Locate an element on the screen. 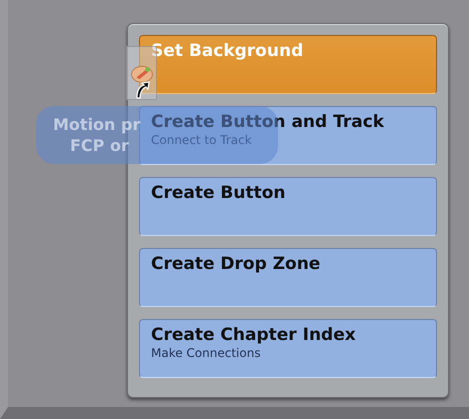 This screenshot has height=419, width=469. drop-option: Create Button is located at coordinates (288, 206).